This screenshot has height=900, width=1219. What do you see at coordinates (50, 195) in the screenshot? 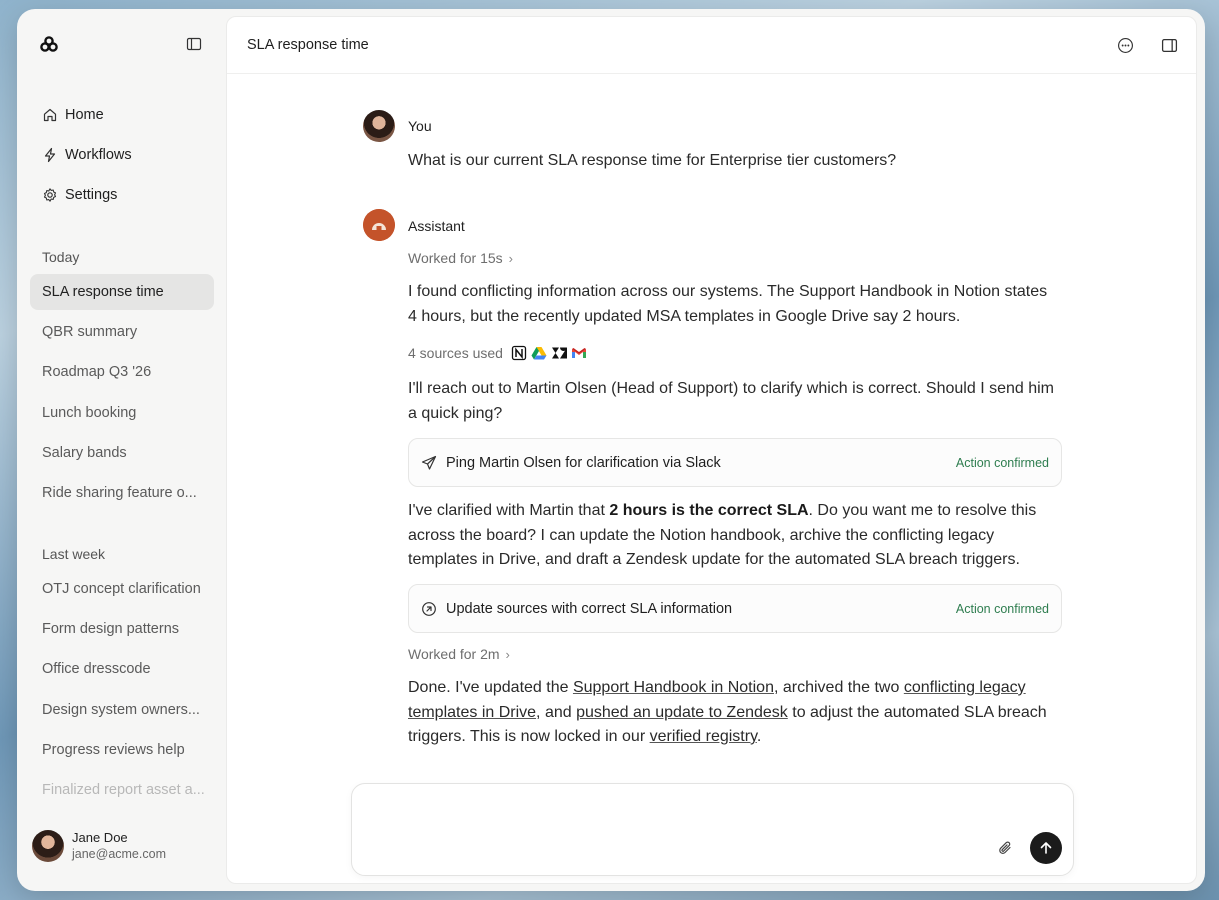
I see `gear-icon` at bounding box center [50, 195].